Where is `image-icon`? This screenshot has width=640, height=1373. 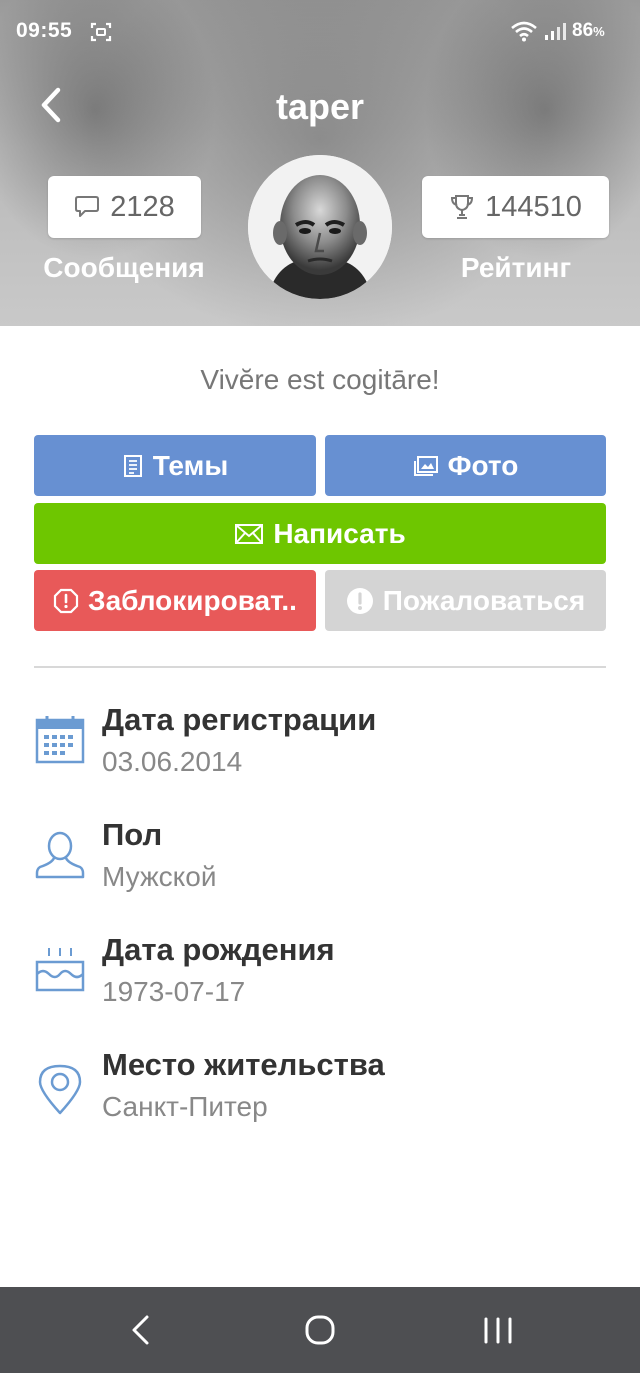 image-icon is located at coordinates (425, 465).